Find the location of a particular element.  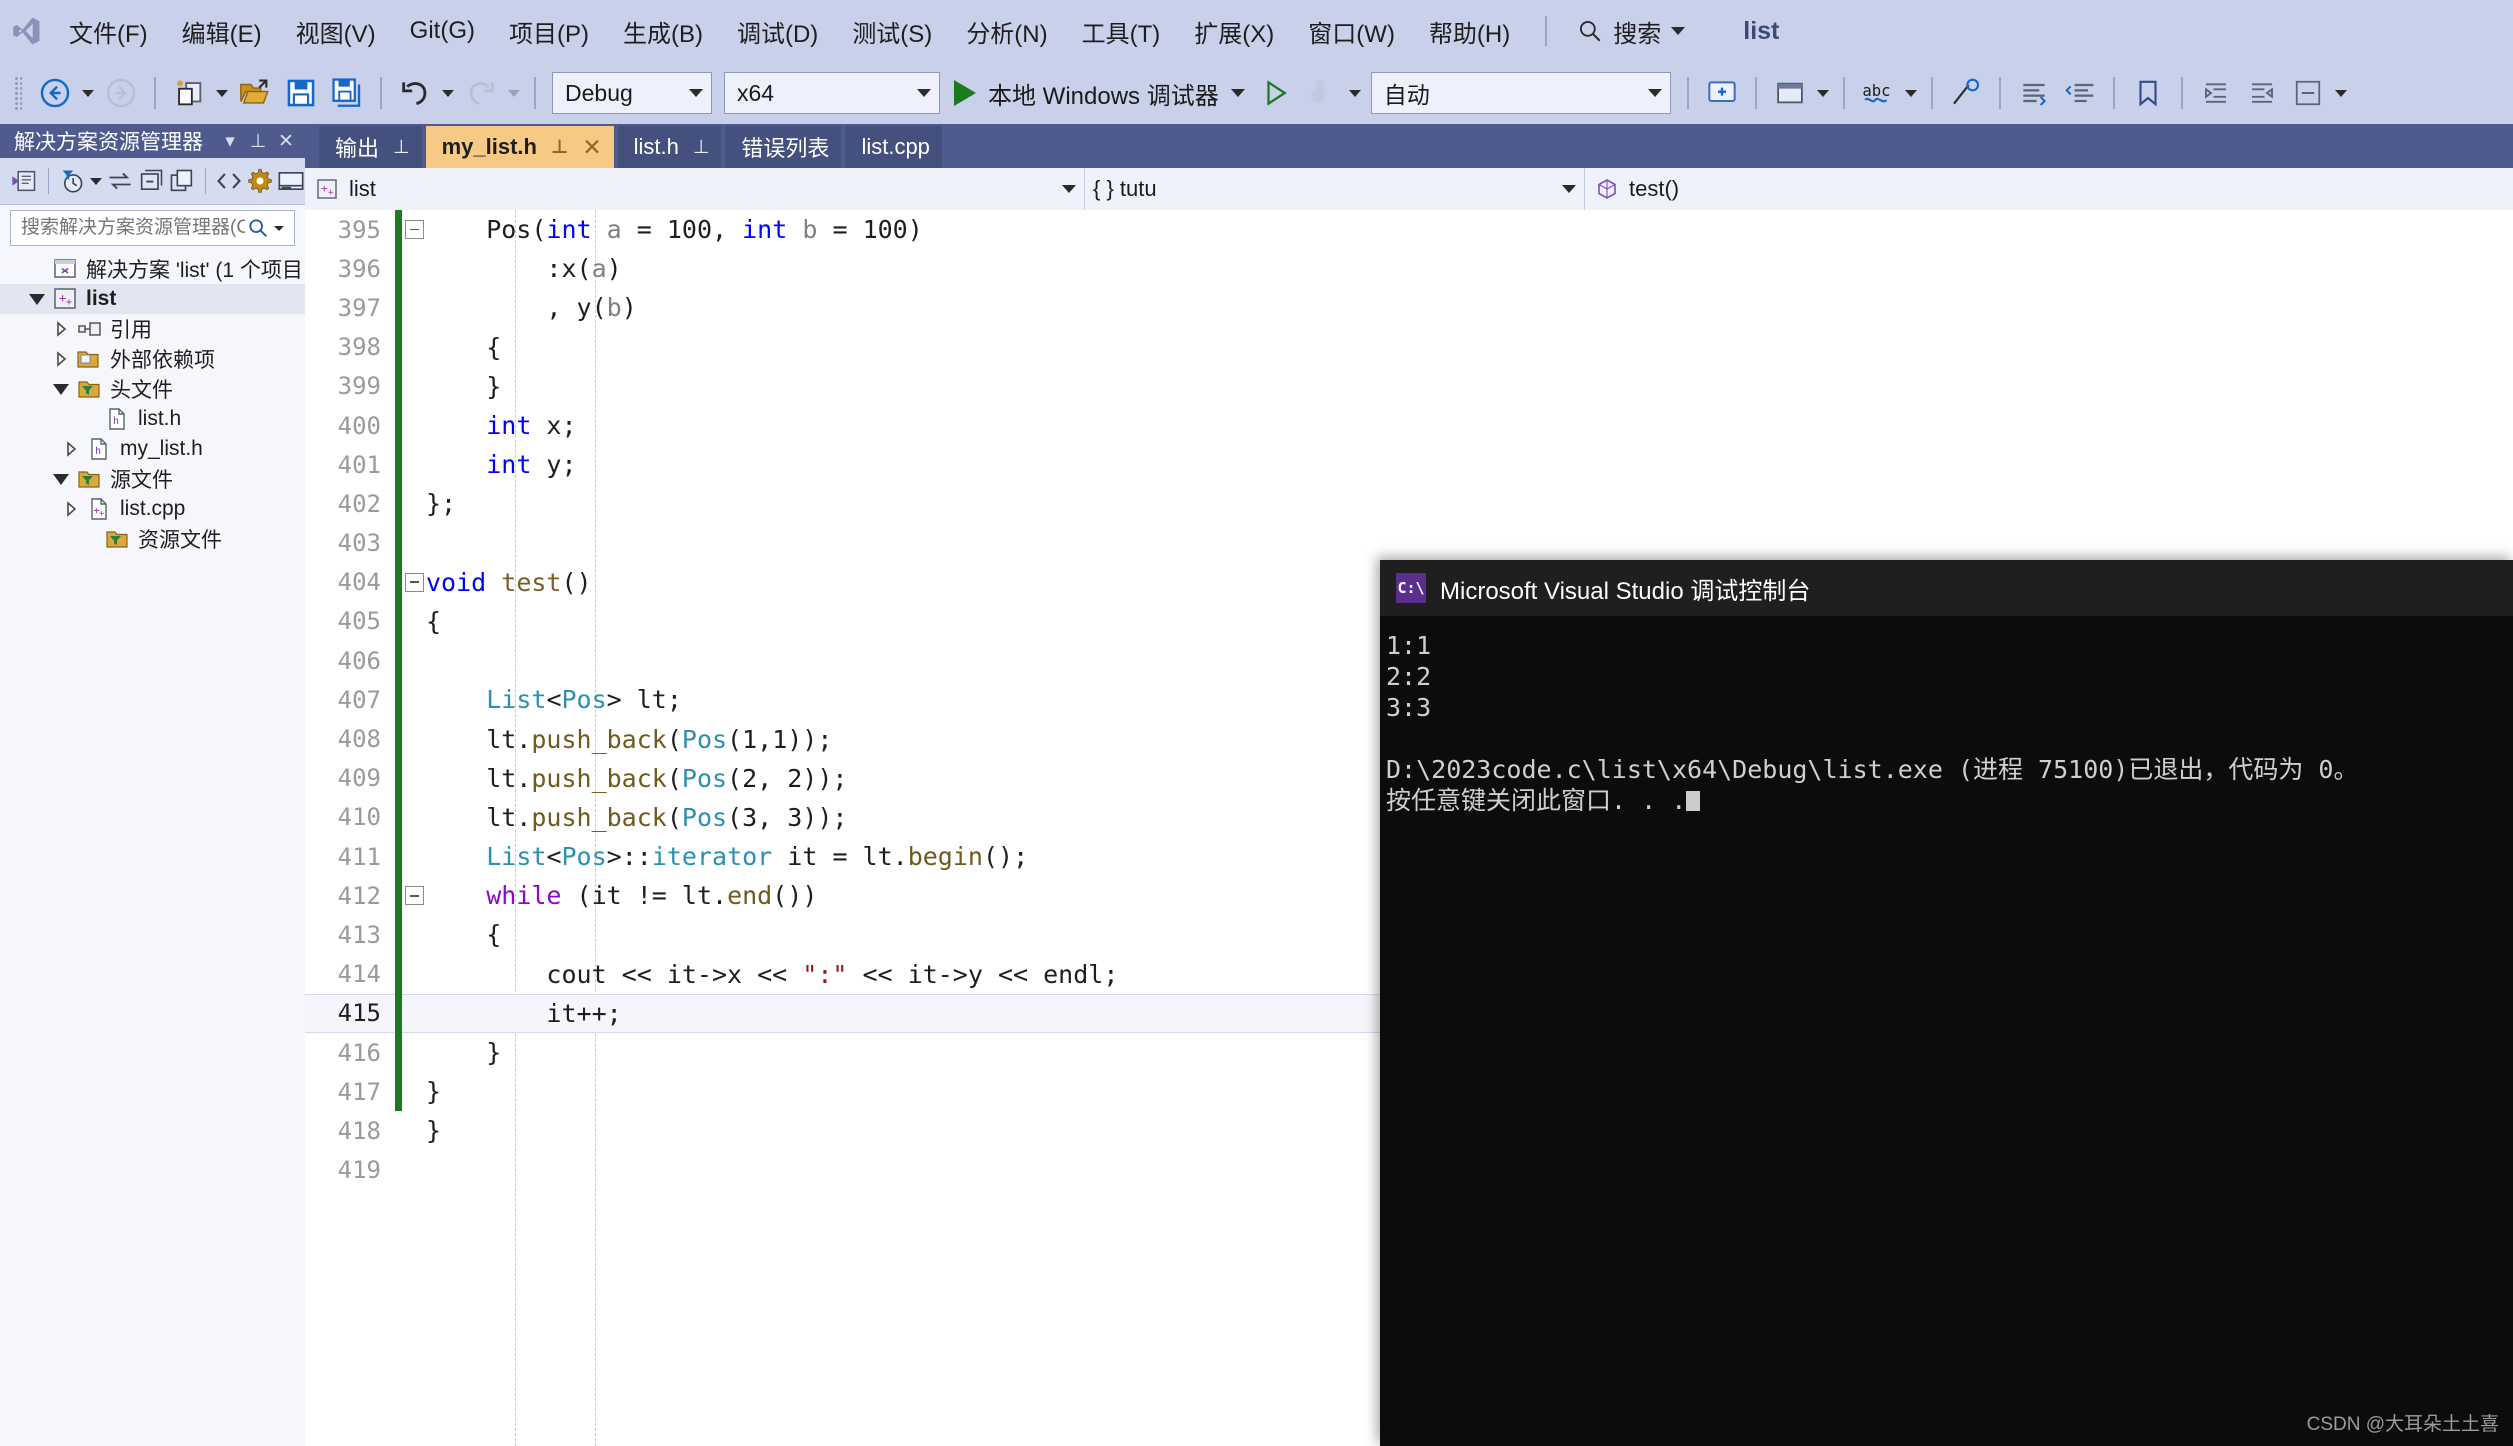

sync-icon is located at coordinates (120, 181).